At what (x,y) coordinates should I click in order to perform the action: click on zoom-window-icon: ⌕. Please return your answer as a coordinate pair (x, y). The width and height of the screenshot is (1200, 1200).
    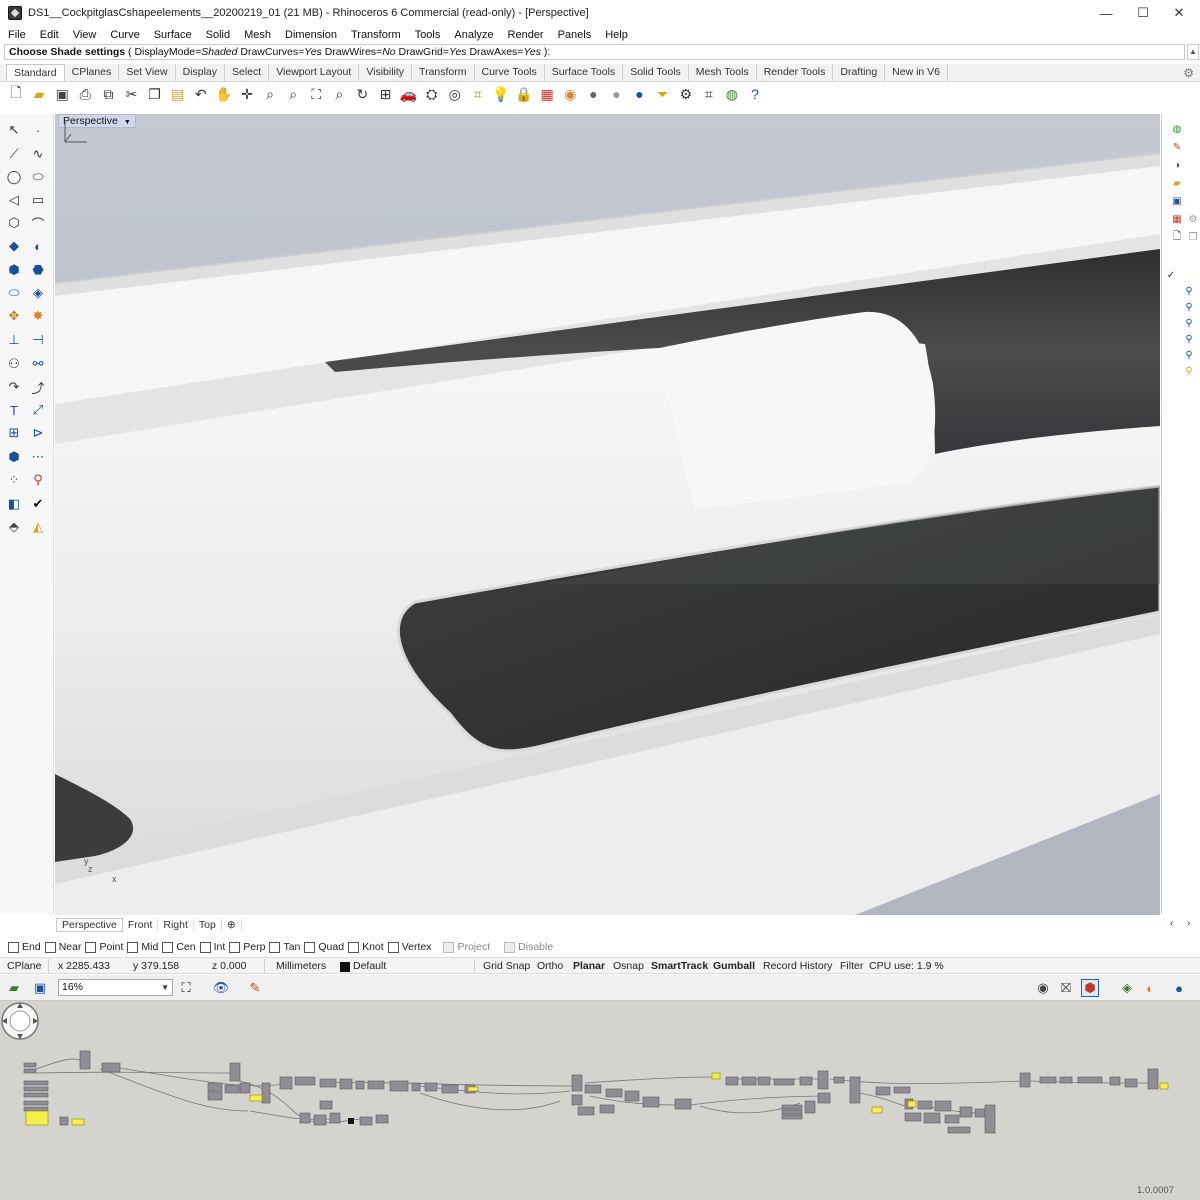
    Looking at the image, I should click on (293, 94).